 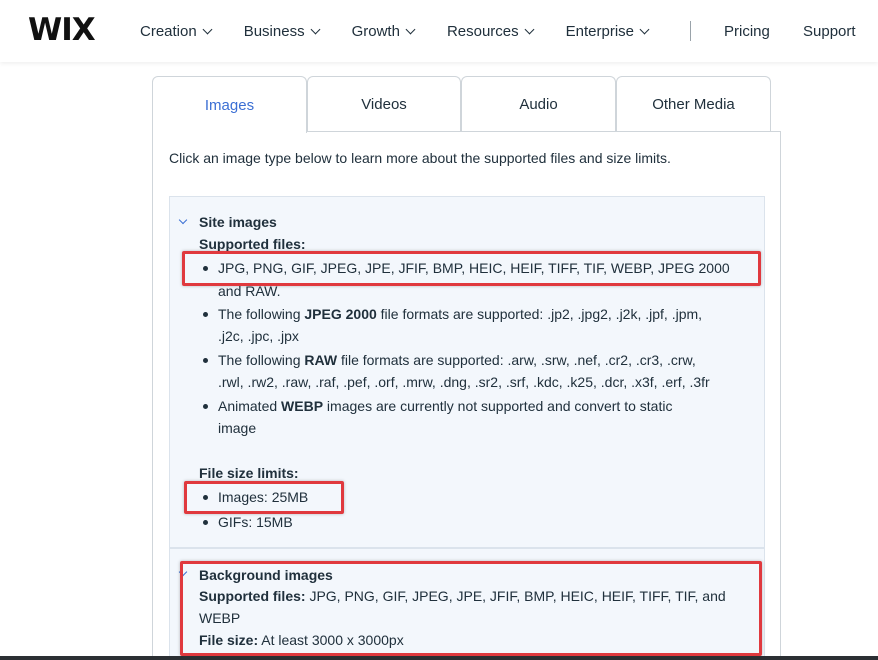 What do you see at coordinates (538, 104) in the screenshot?
I see `tab-audio: Audio` at bounding box center [538, 104].